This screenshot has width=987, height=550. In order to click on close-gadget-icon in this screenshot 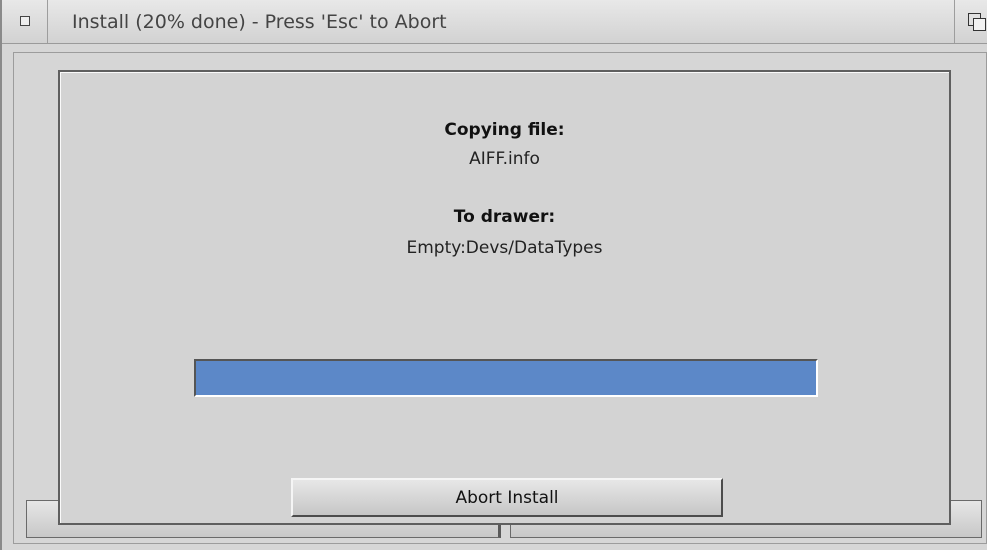, I will do `click(25, 21)`.